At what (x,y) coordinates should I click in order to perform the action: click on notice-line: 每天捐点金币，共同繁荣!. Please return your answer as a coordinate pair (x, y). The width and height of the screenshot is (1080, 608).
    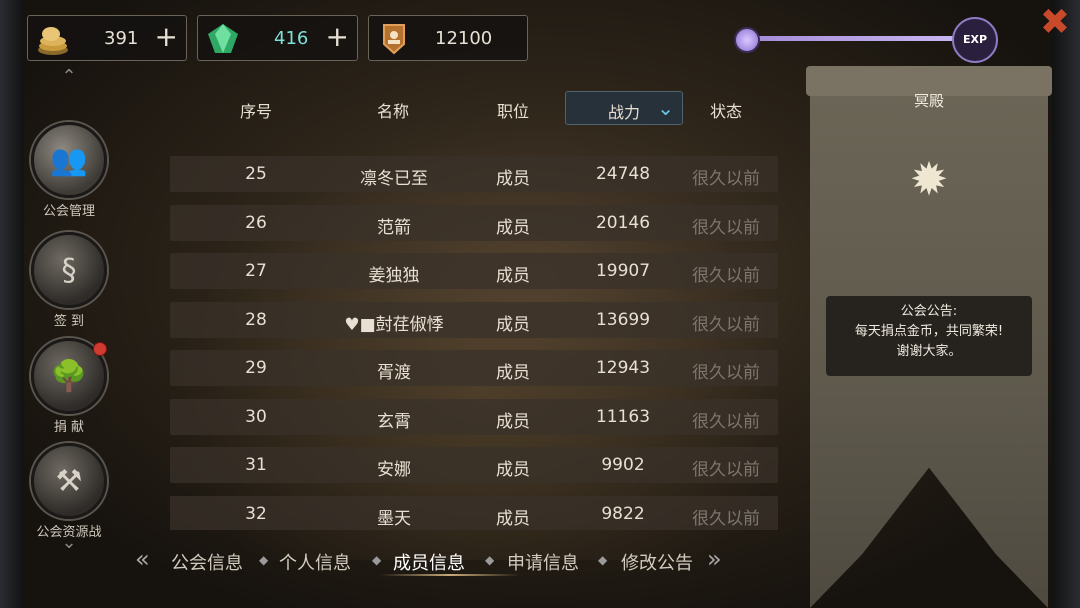
    Looking at the image, I should click on (929, 331).